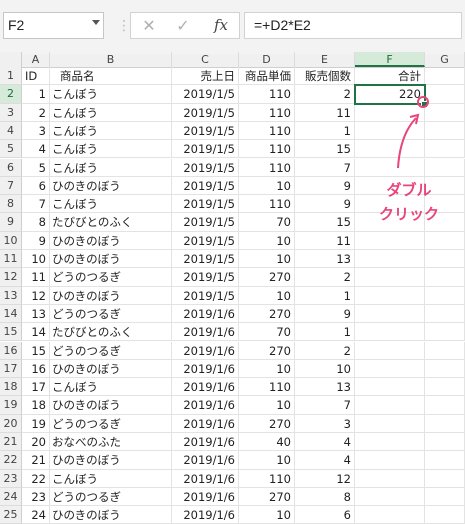 This screenshot has height=524, width=465. Describe the element at coordinates (111, 442) in the screenshot. I see `cell-product-name: おなべのふた` at that location.